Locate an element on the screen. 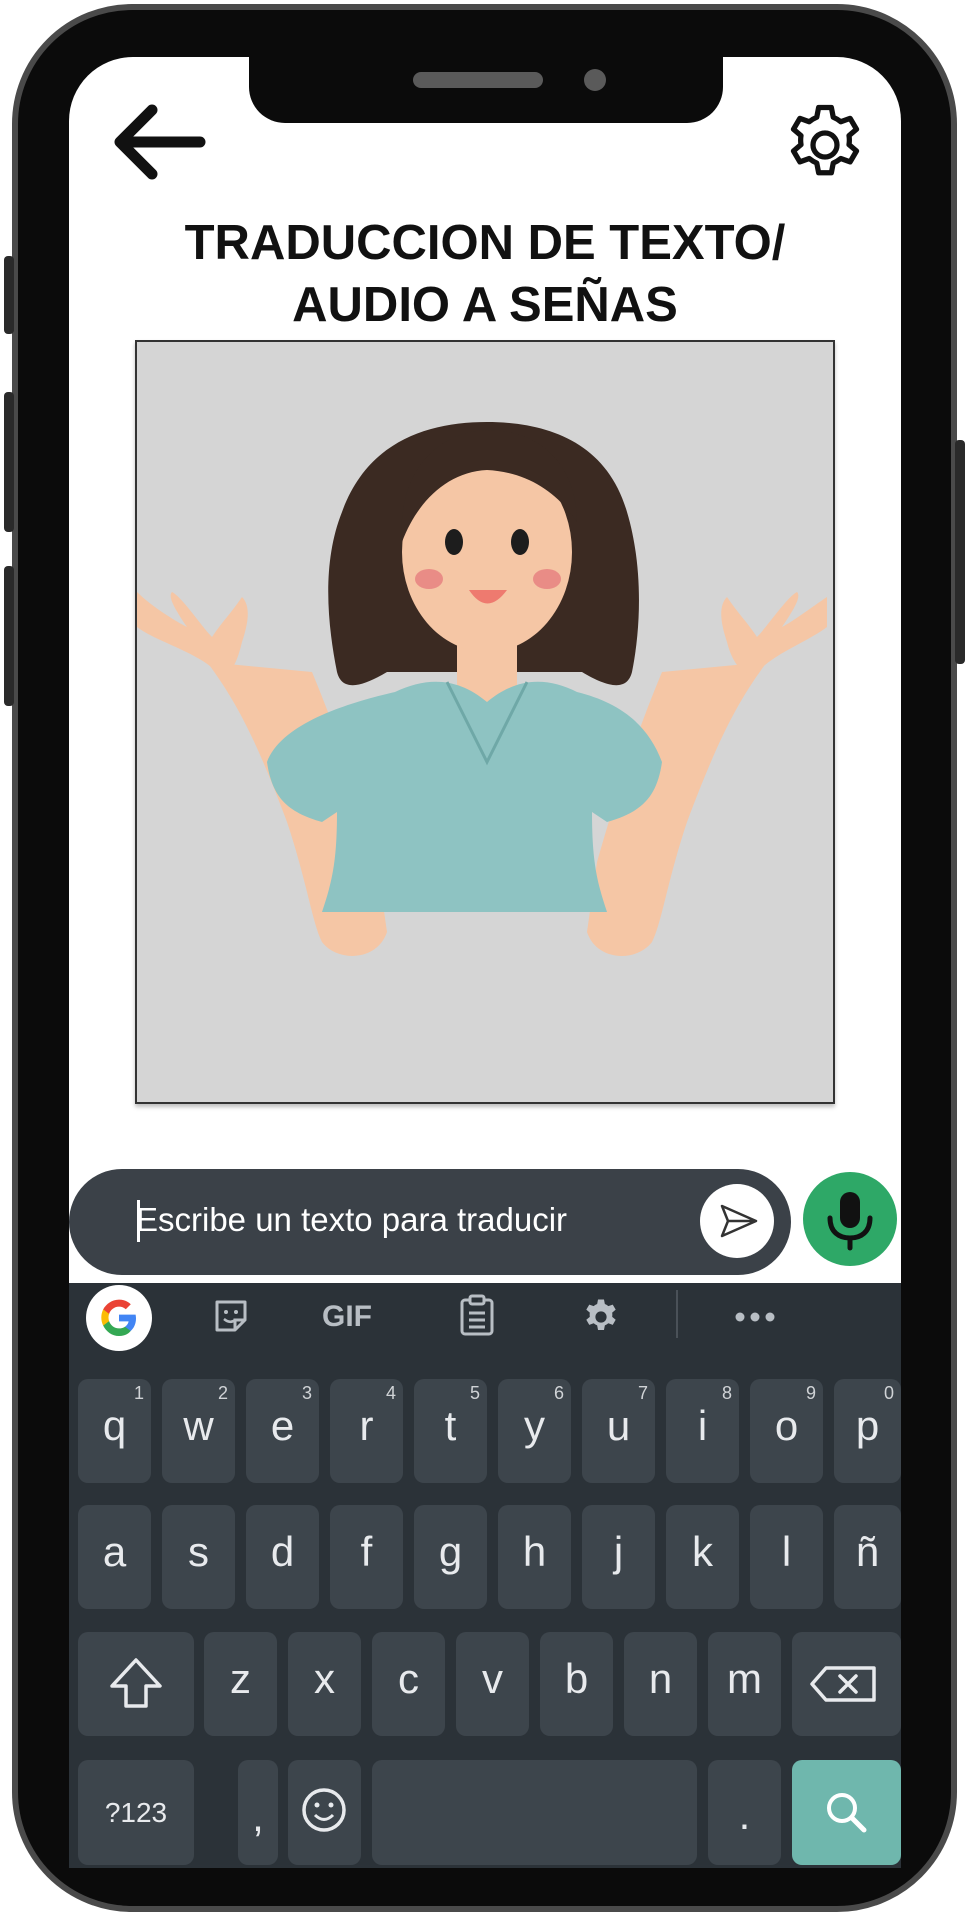 Image resolution: width=969 pixels, height=1919 pixels. key-m: m is located at coordinates (744, 1684).